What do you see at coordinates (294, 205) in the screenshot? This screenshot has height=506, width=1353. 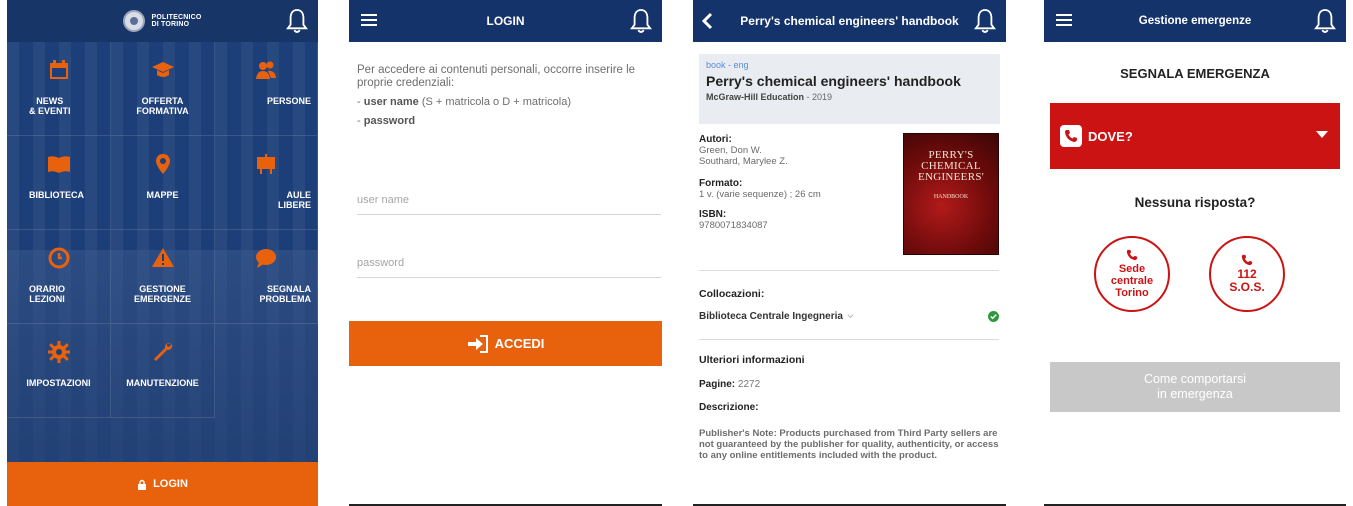 I see `tile-label: LIBERE` at bounding box center [294, 205].